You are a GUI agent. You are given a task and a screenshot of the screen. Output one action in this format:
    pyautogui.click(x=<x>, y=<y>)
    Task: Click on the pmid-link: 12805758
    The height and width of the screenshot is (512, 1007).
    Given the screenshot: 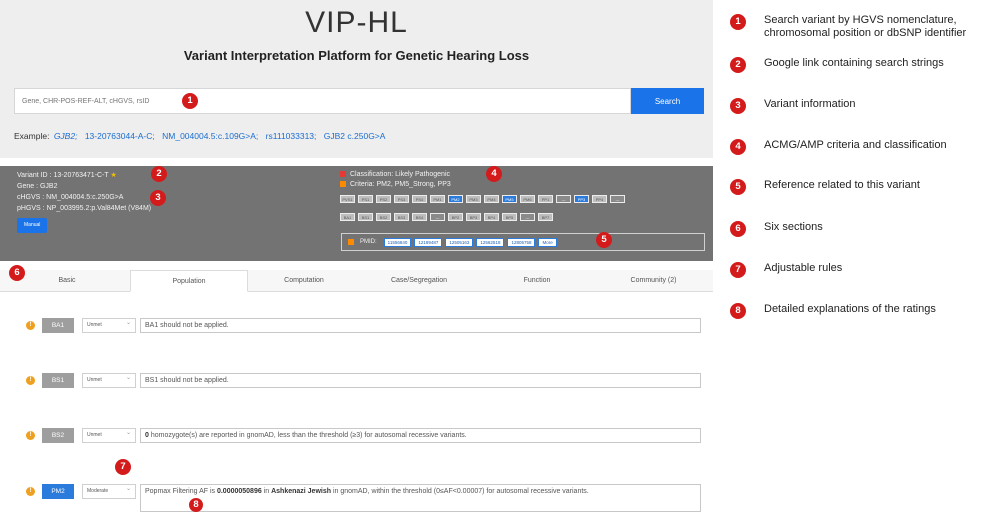 What is the action you would take?
    pyautogui.click(x=521, y=242)
    